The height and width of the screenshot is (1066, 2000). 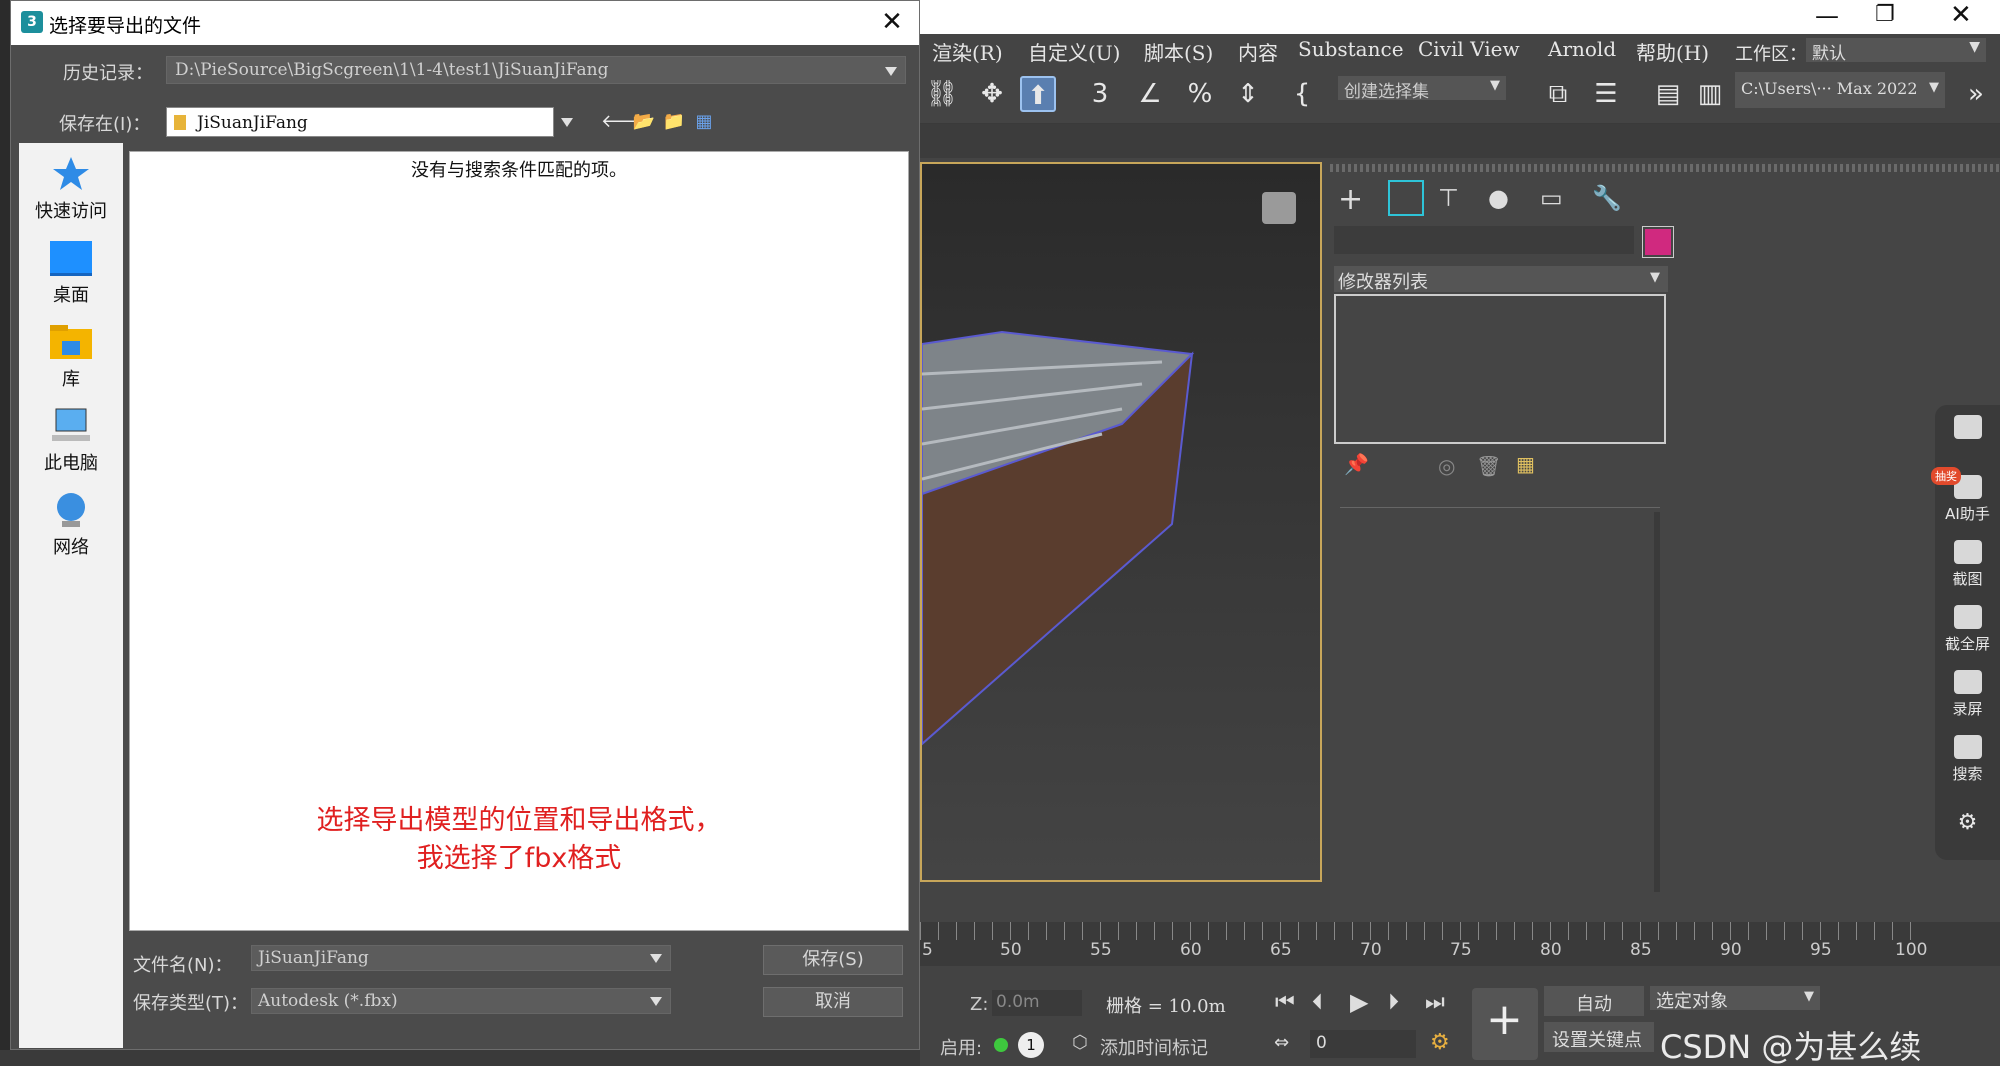 I want to click on project-path-value: C:\Users\··· Max 2022, so click(x=1829, y=88).